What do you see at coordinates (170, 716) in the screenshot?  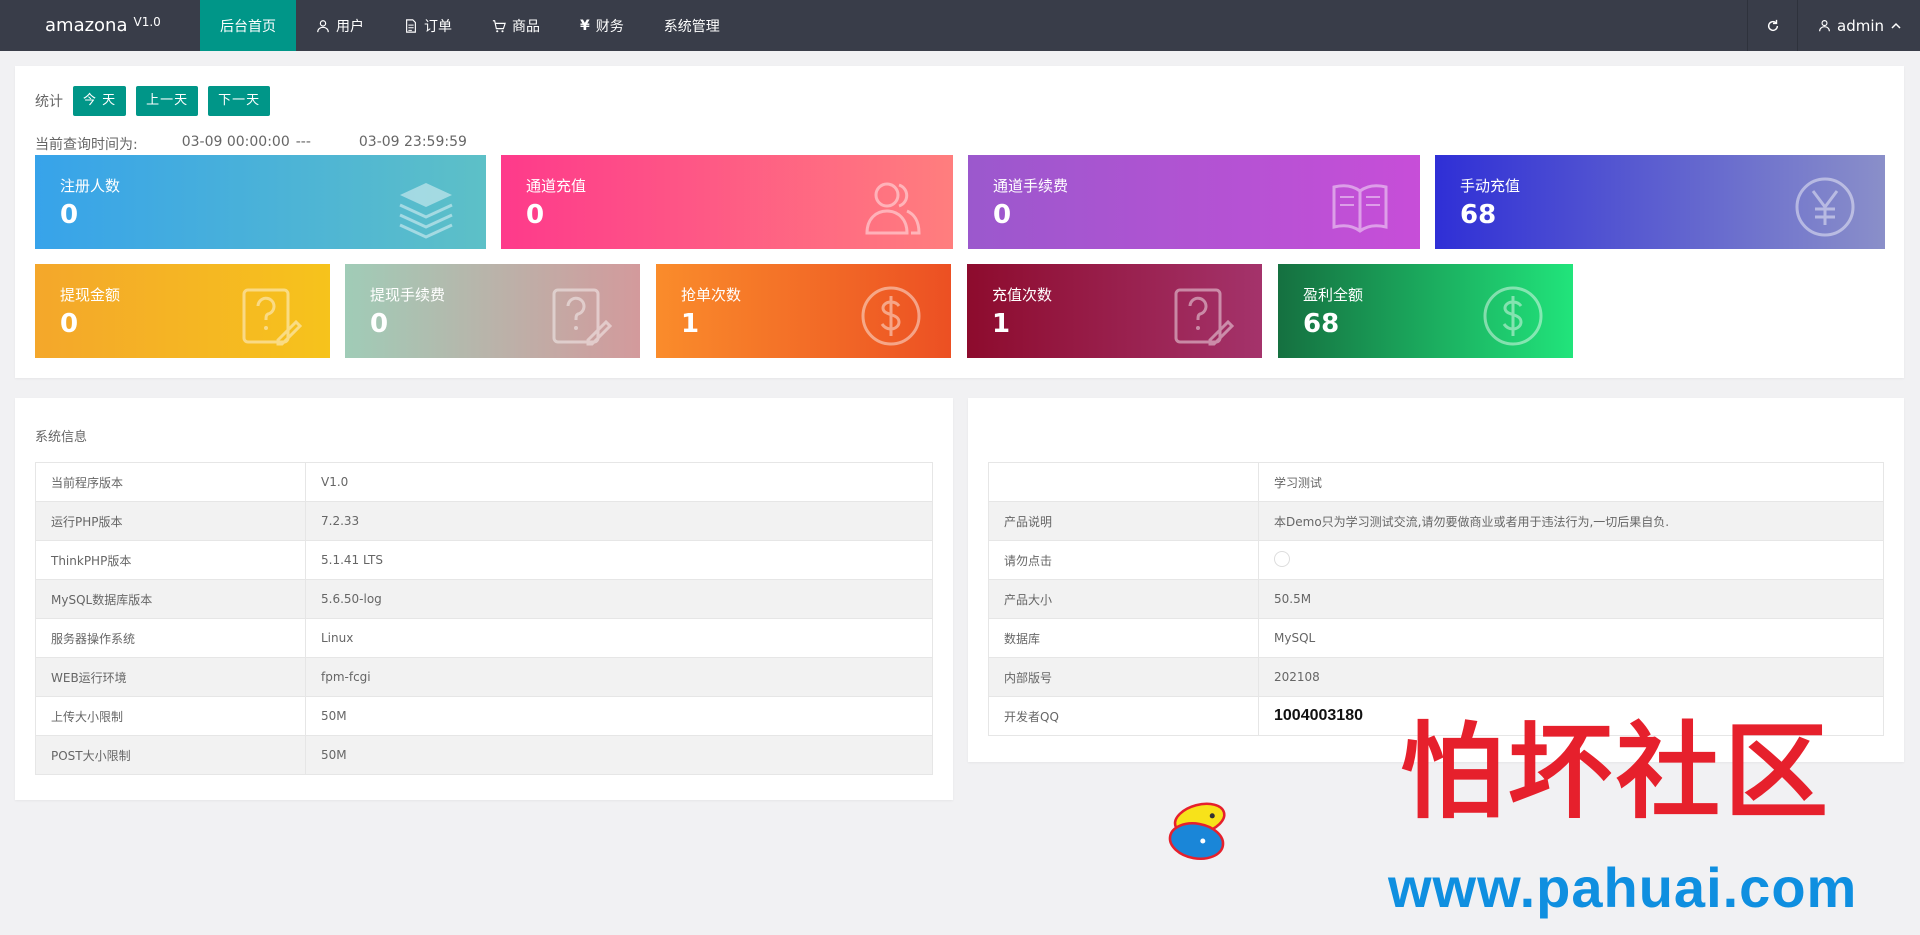 I see `table-key: 上传大小限制` at bounding box center [170, 716].